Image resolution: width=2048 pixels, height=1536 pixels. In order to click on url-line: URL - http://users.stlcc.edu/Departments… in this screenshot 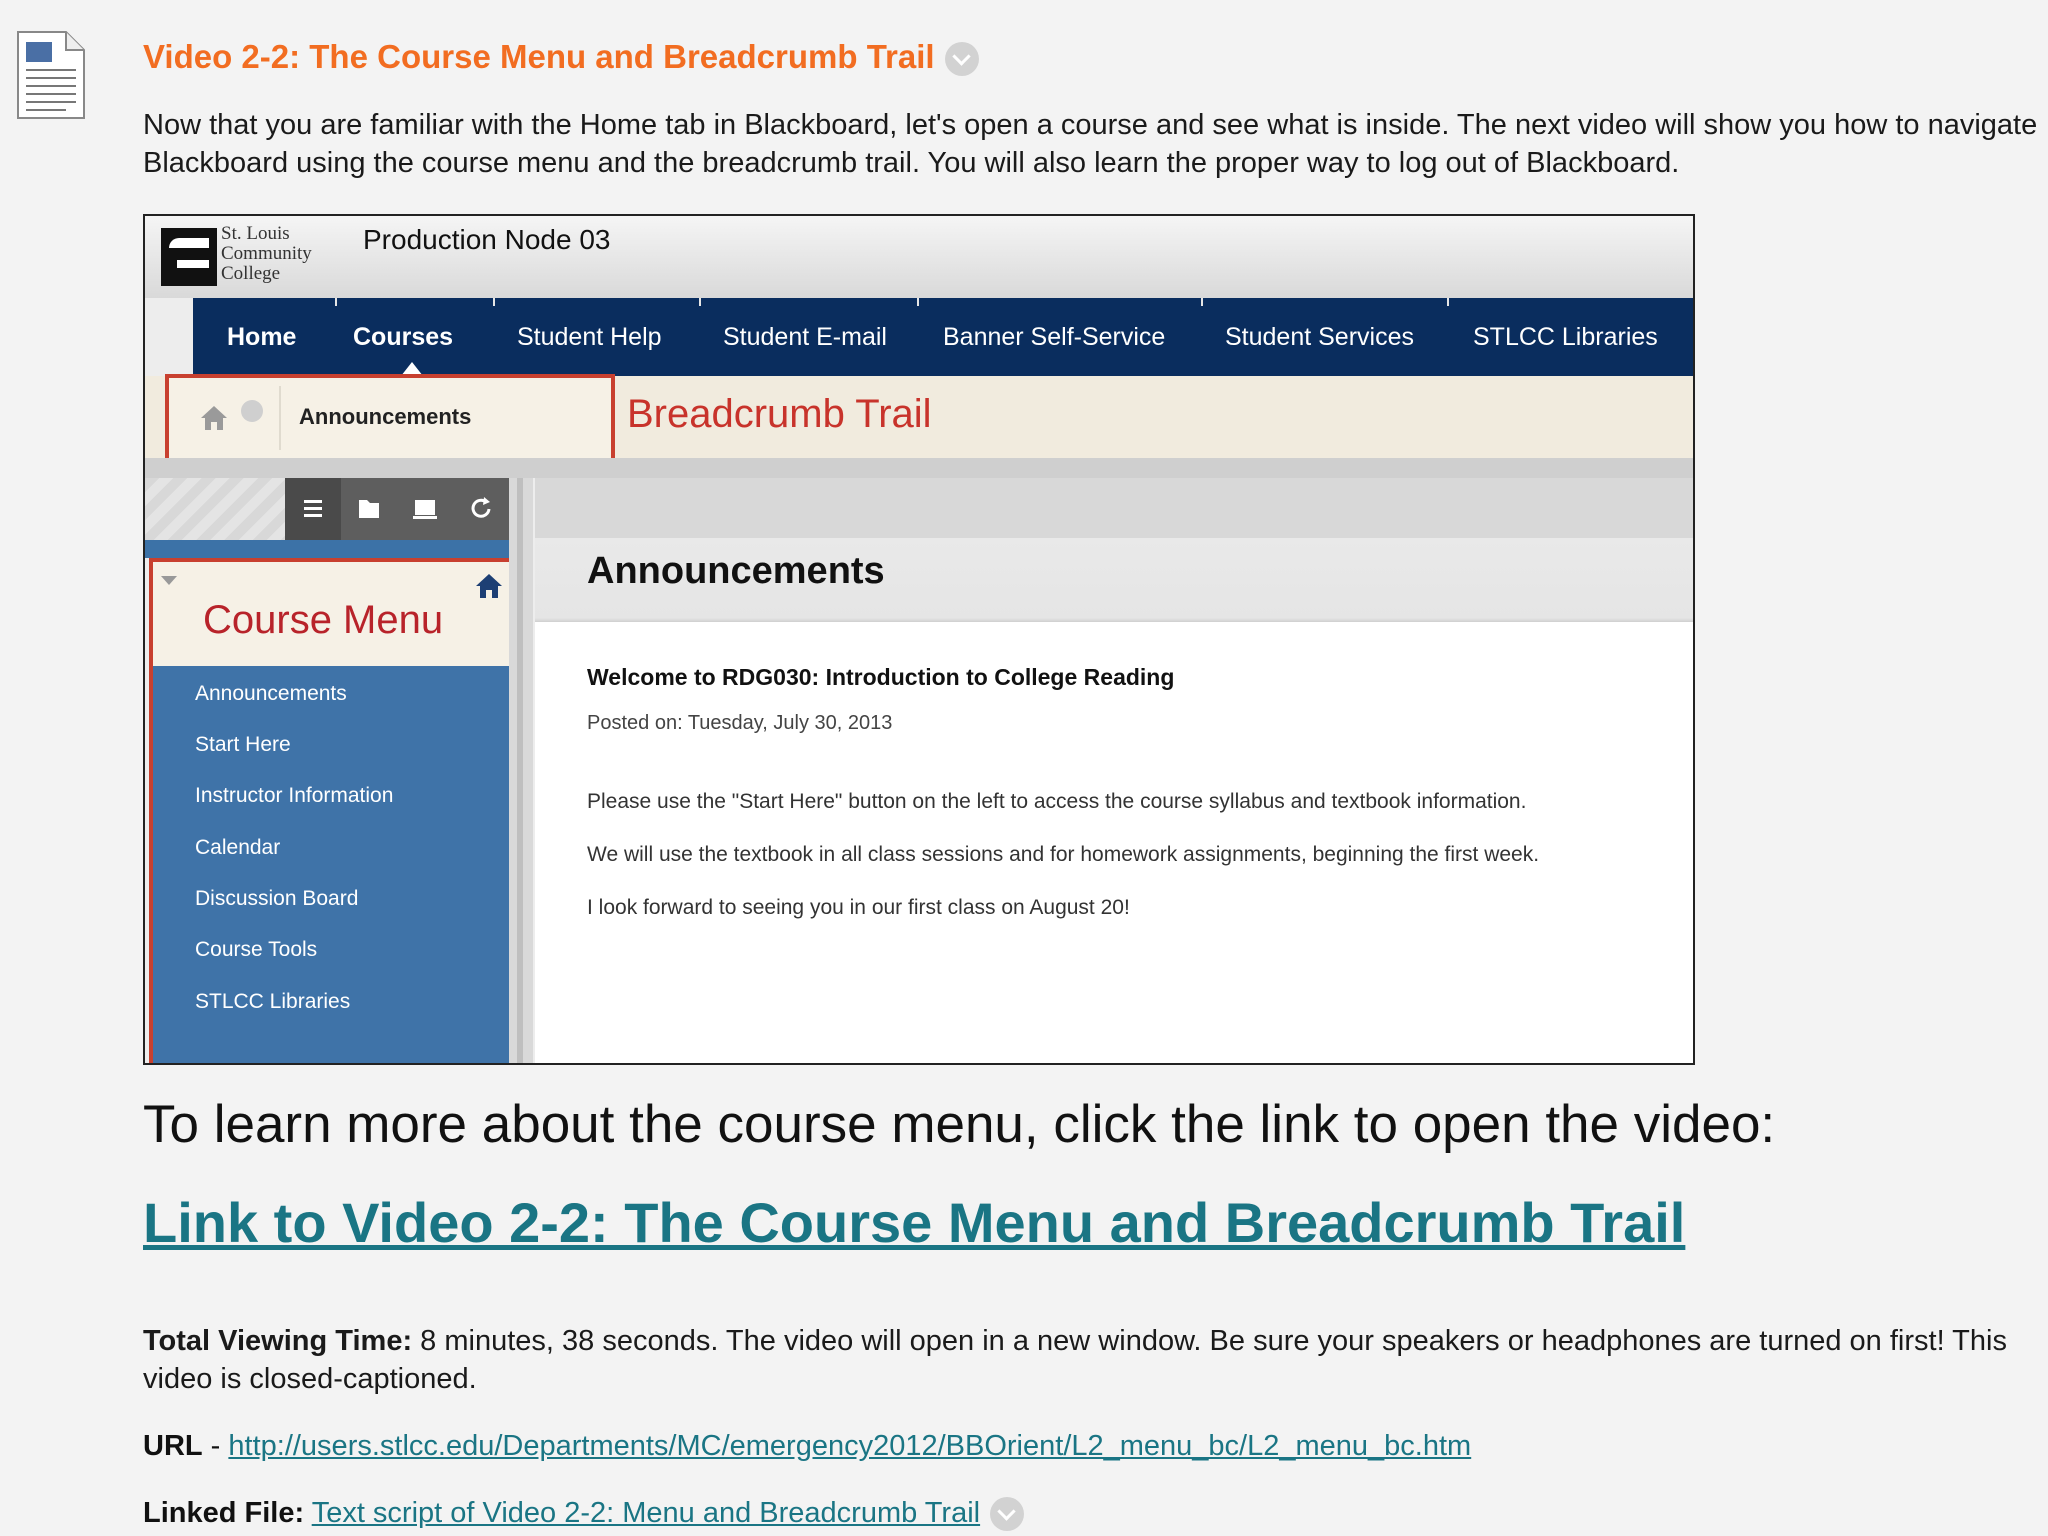, I will do `click(807, 1446)`.